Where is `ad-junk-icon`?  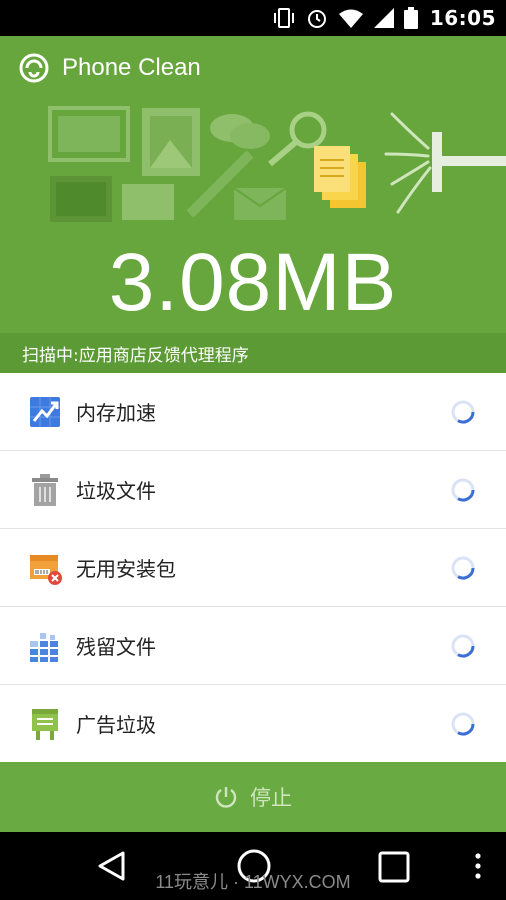
ad-junk-icon is located at coordinates (45, 724).